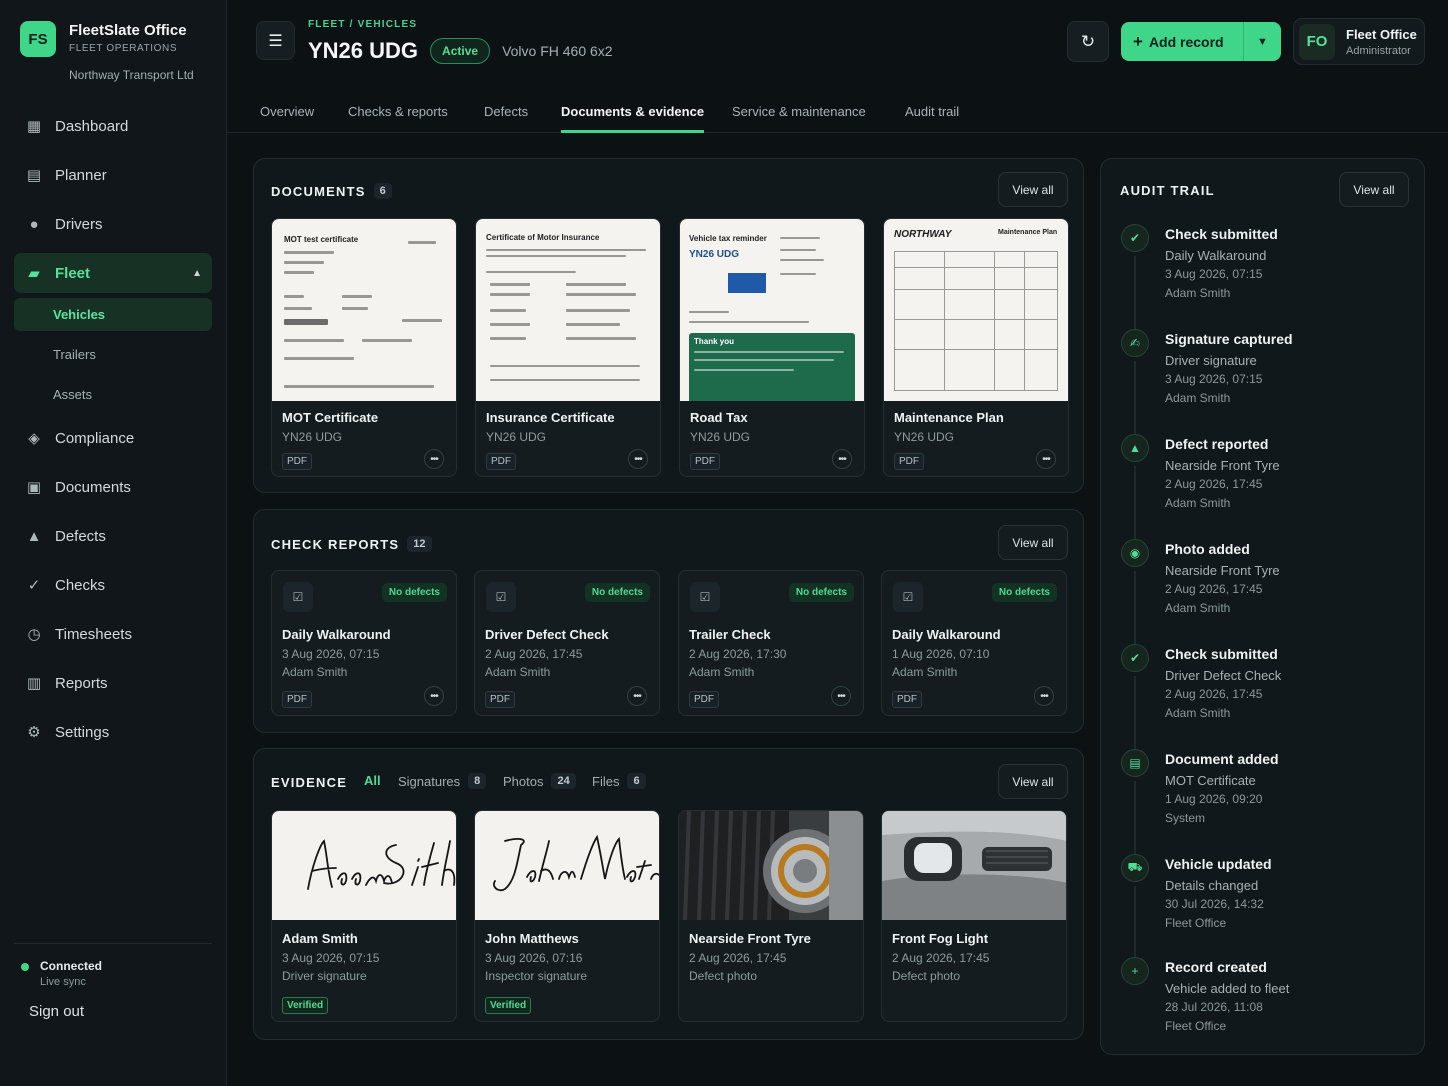  I want to click on subnav-item-trailers: Trailers, so click(113, 354).